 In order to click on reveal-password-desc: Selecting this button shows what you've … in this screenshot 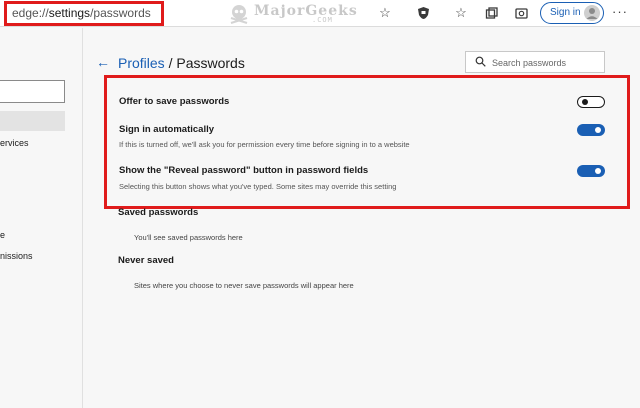, I will do `click(258, 186)`.